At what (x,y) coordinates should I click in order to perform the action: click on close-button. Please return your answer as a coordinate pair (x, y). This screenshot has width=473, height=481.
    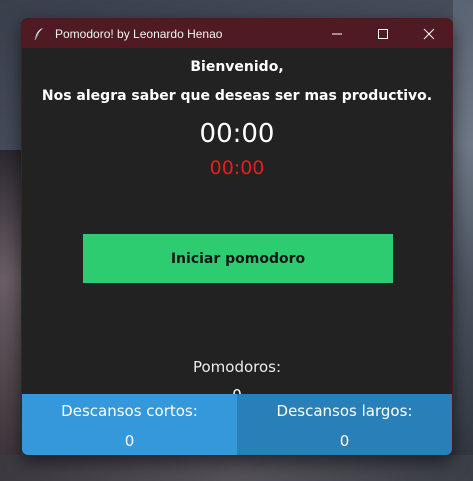
    Looking at the image, I should click on (429, 33).